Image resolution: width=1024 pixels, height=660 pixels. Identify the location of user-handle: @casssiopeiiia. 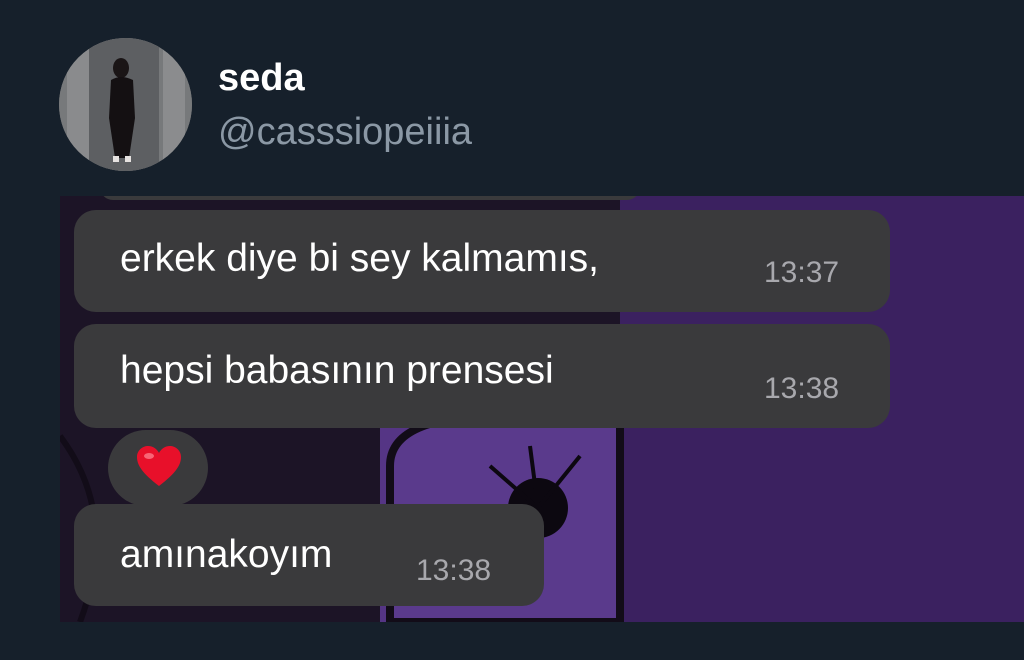
(345, 132).